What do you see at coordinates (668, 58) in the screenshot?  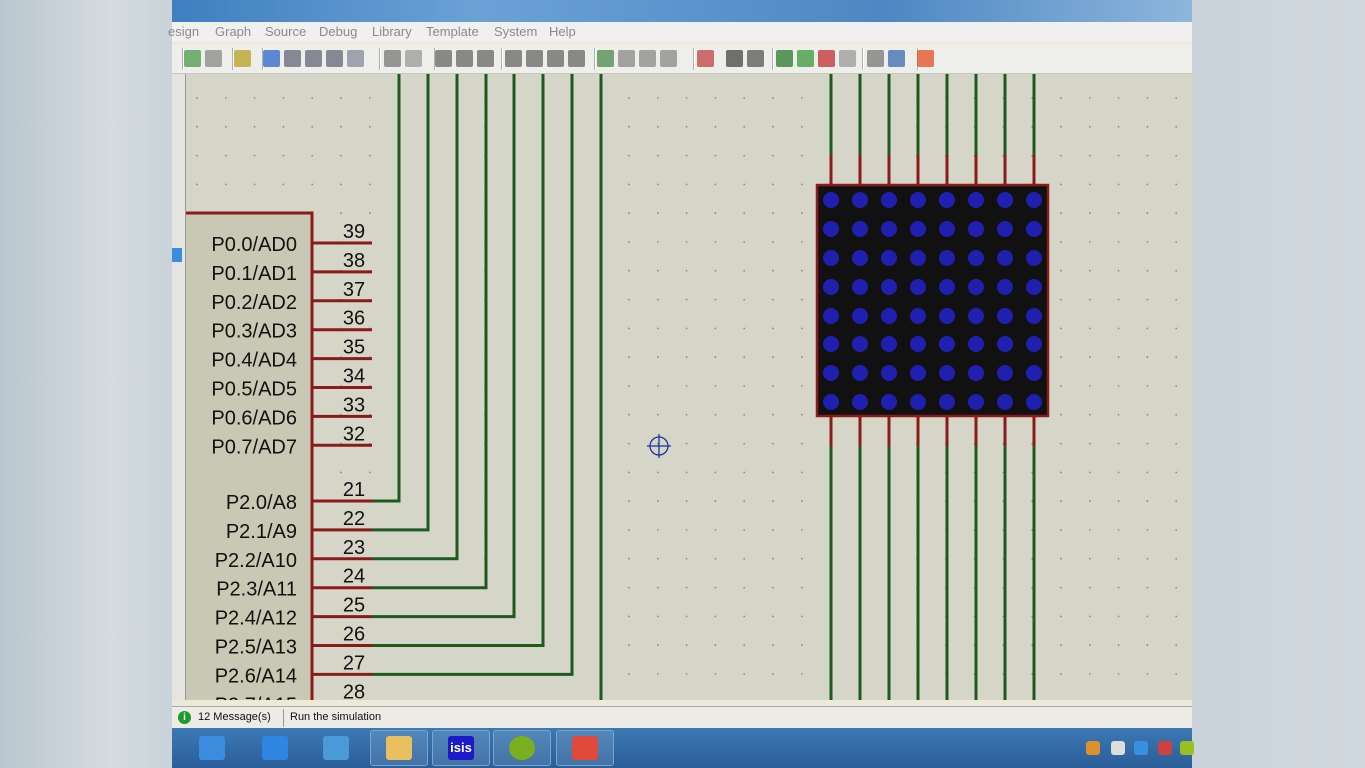 I see `decompose-icon` at bounding box center [668, 58].